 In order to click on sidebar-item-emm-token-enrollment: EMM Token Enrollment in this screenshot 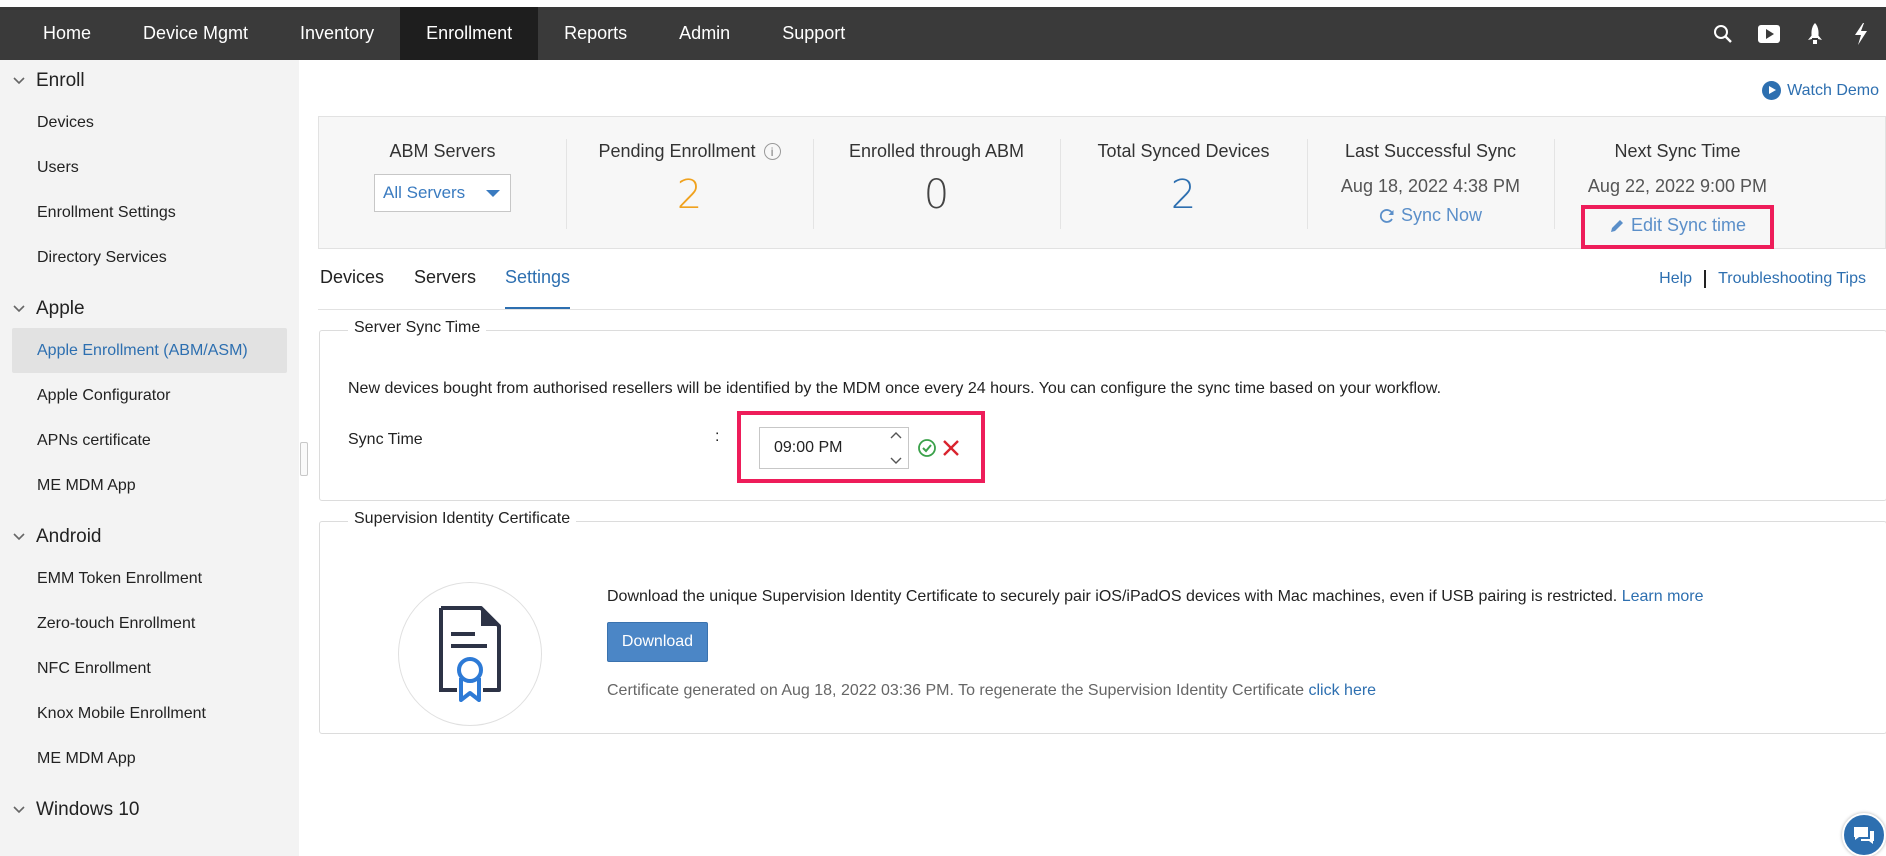, I will do `click(149, 578)`.